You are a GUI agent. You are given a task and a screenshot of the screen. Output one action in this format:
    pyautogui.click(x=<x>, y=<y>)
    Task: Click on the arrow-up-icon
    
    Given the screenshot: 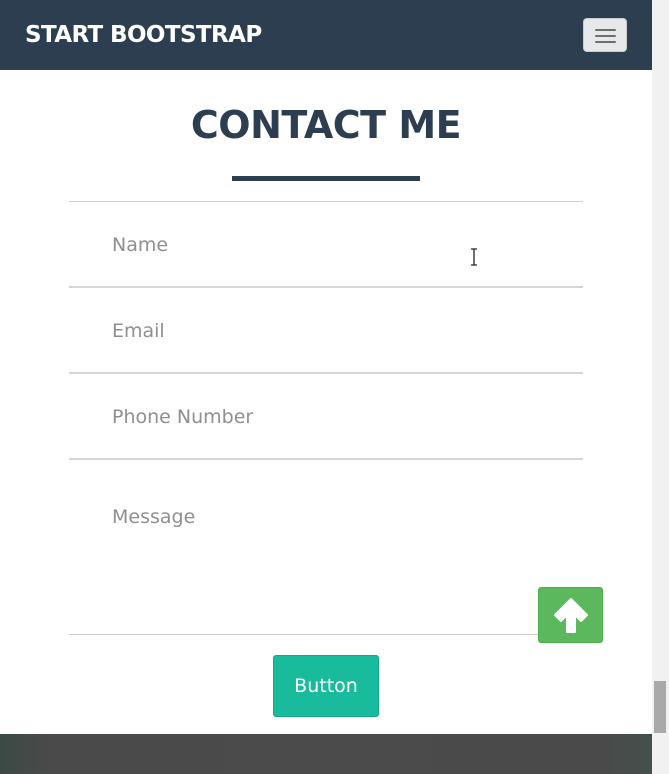 What is the action you would take?
    pyautogui.click(x=571, y=615)
    